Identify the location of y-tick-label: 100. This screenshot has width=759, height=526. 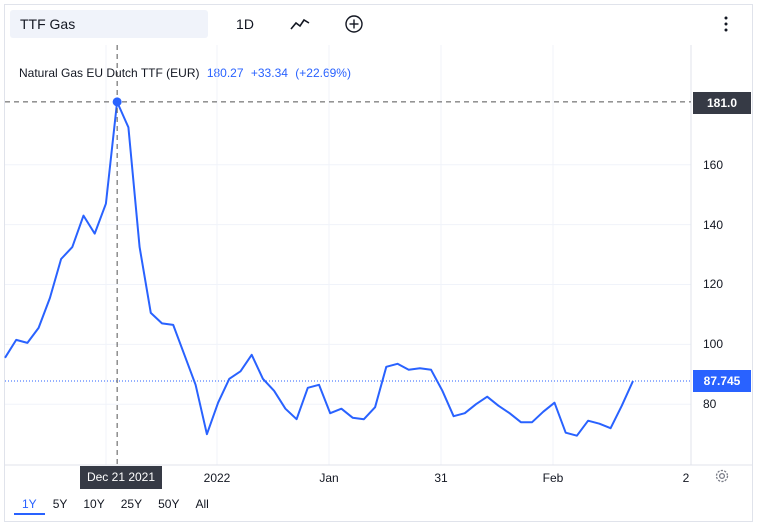
(713, 344).